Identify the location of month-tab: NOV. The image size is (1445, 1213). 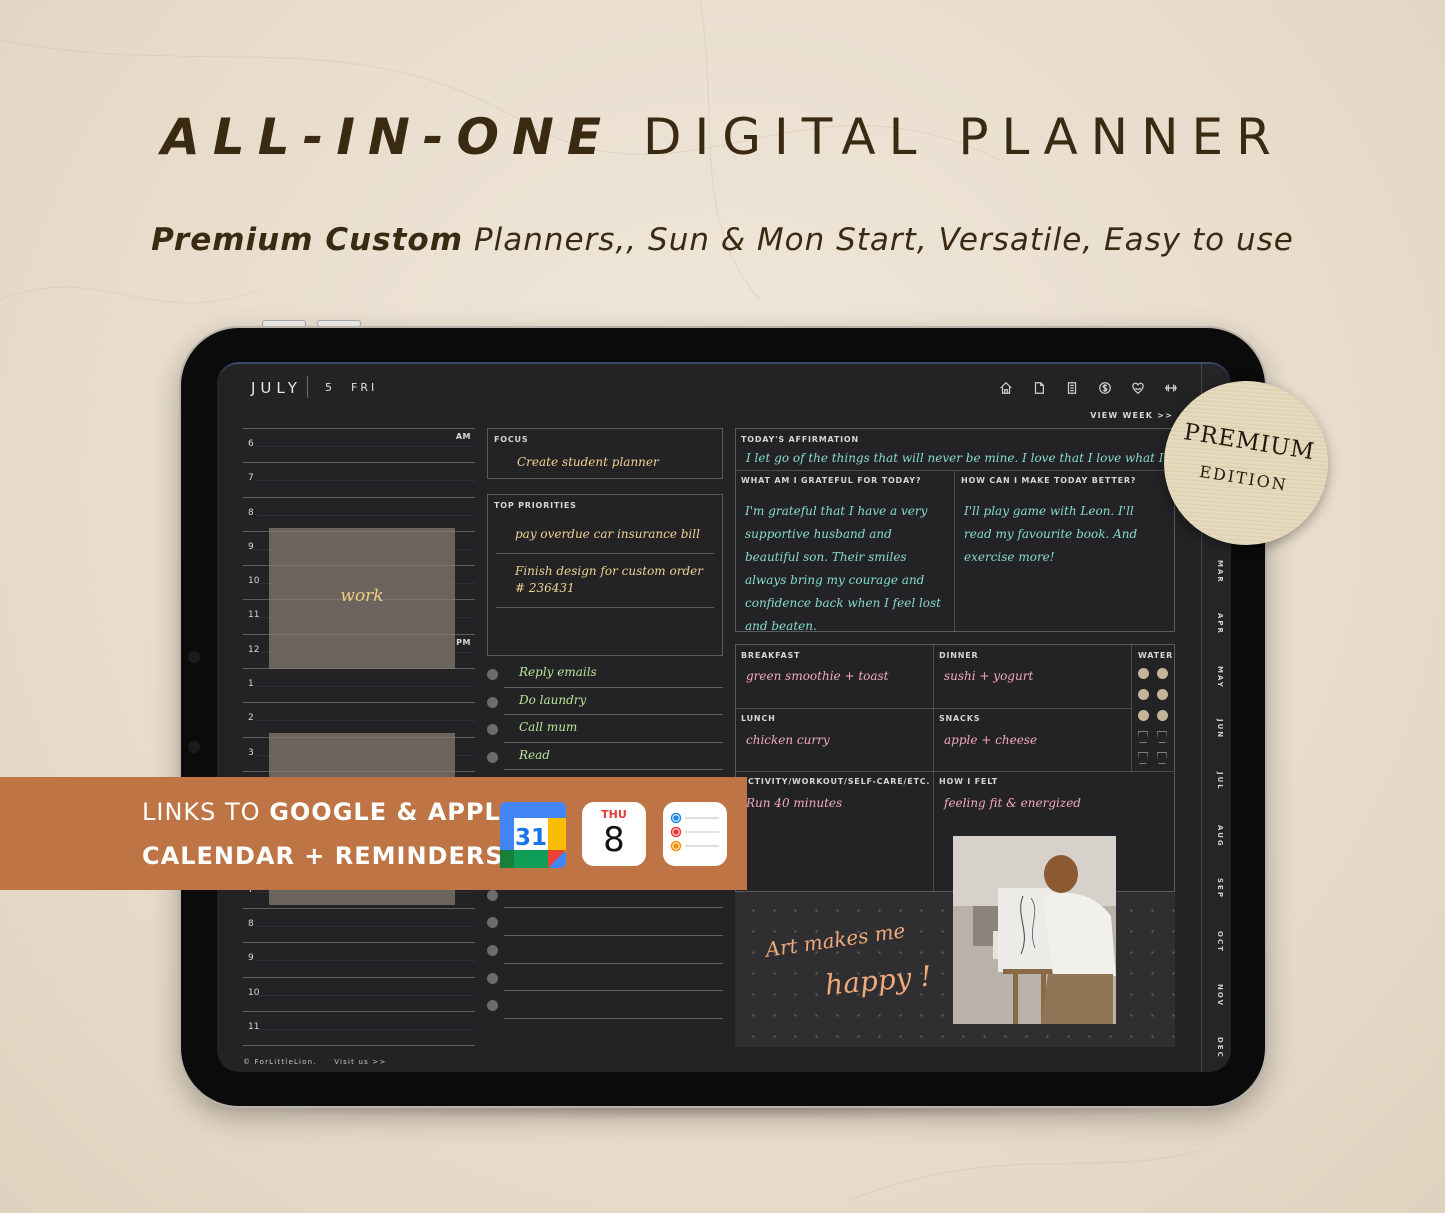
(1217, 995).